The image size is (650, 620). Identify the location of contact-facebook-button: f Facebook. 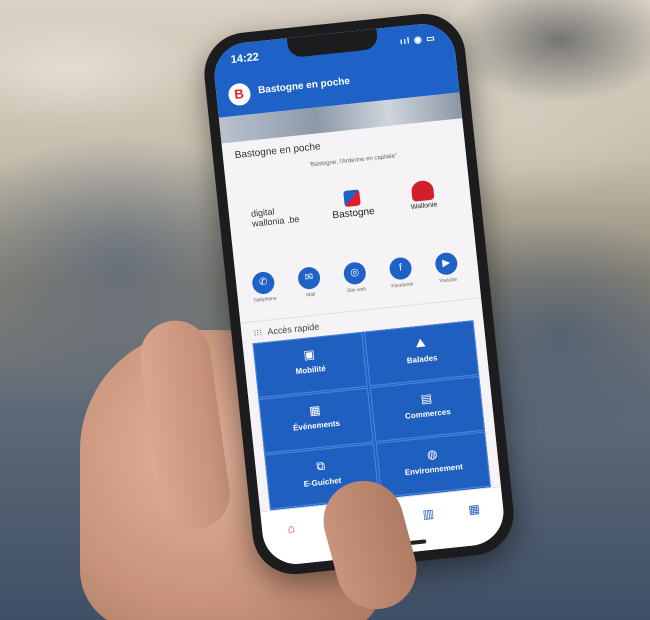
(401, 273).